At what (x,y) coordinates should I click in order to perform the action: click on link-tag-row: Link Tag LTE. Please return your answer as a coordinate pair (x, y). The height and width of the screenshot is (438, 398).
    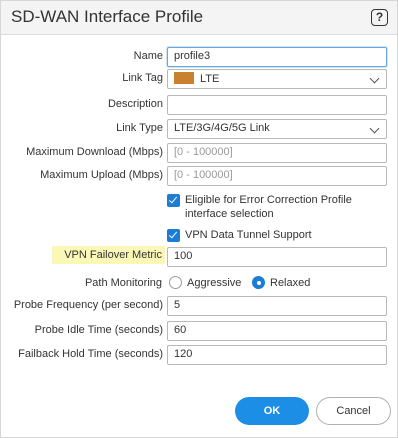
    Looking at the image, I should click on (199, 79).